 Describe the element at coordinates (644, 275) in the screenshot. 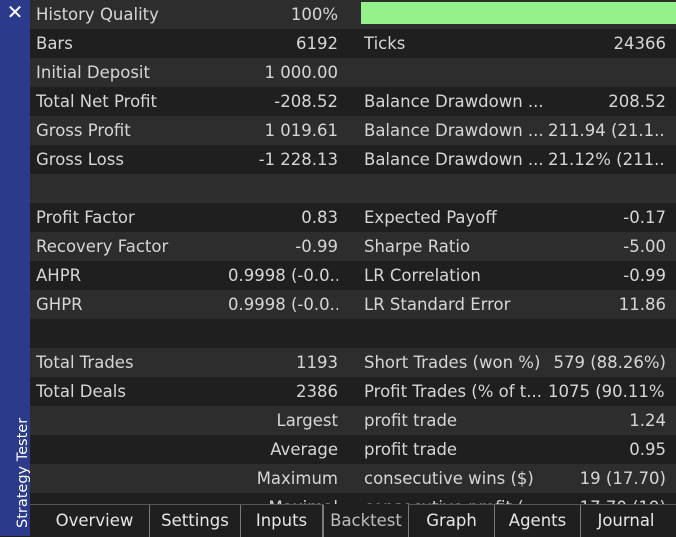

I see `row-value-secondary: -0.99` at that location.